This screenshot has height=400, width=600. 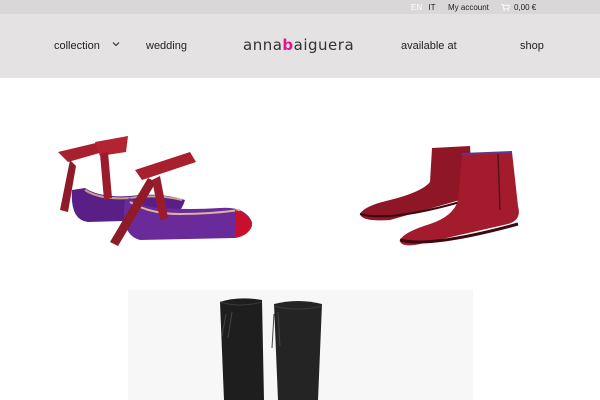 What do you see at coordinates (166, 46) in the screenshot?
I see `nav-wedding: wedding` at bounding box center [166, 46].